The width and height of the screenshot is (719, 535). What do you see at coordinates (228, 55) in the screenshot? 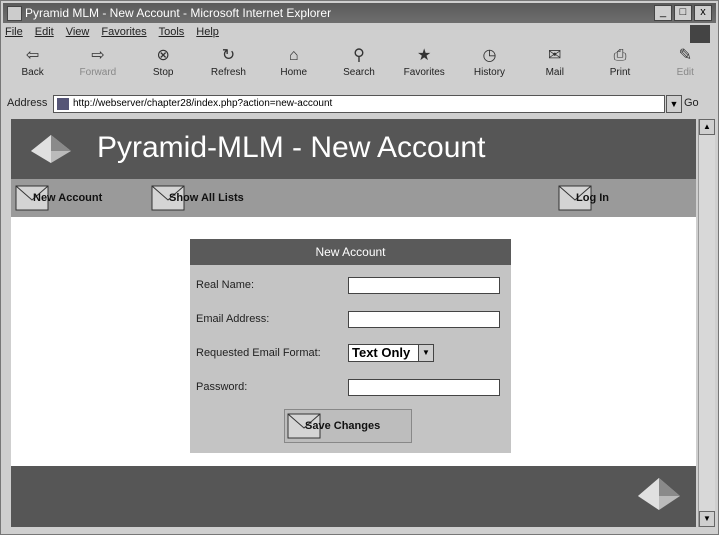
I see `refresh-icon: ↻` at bounding box center [228, 55].